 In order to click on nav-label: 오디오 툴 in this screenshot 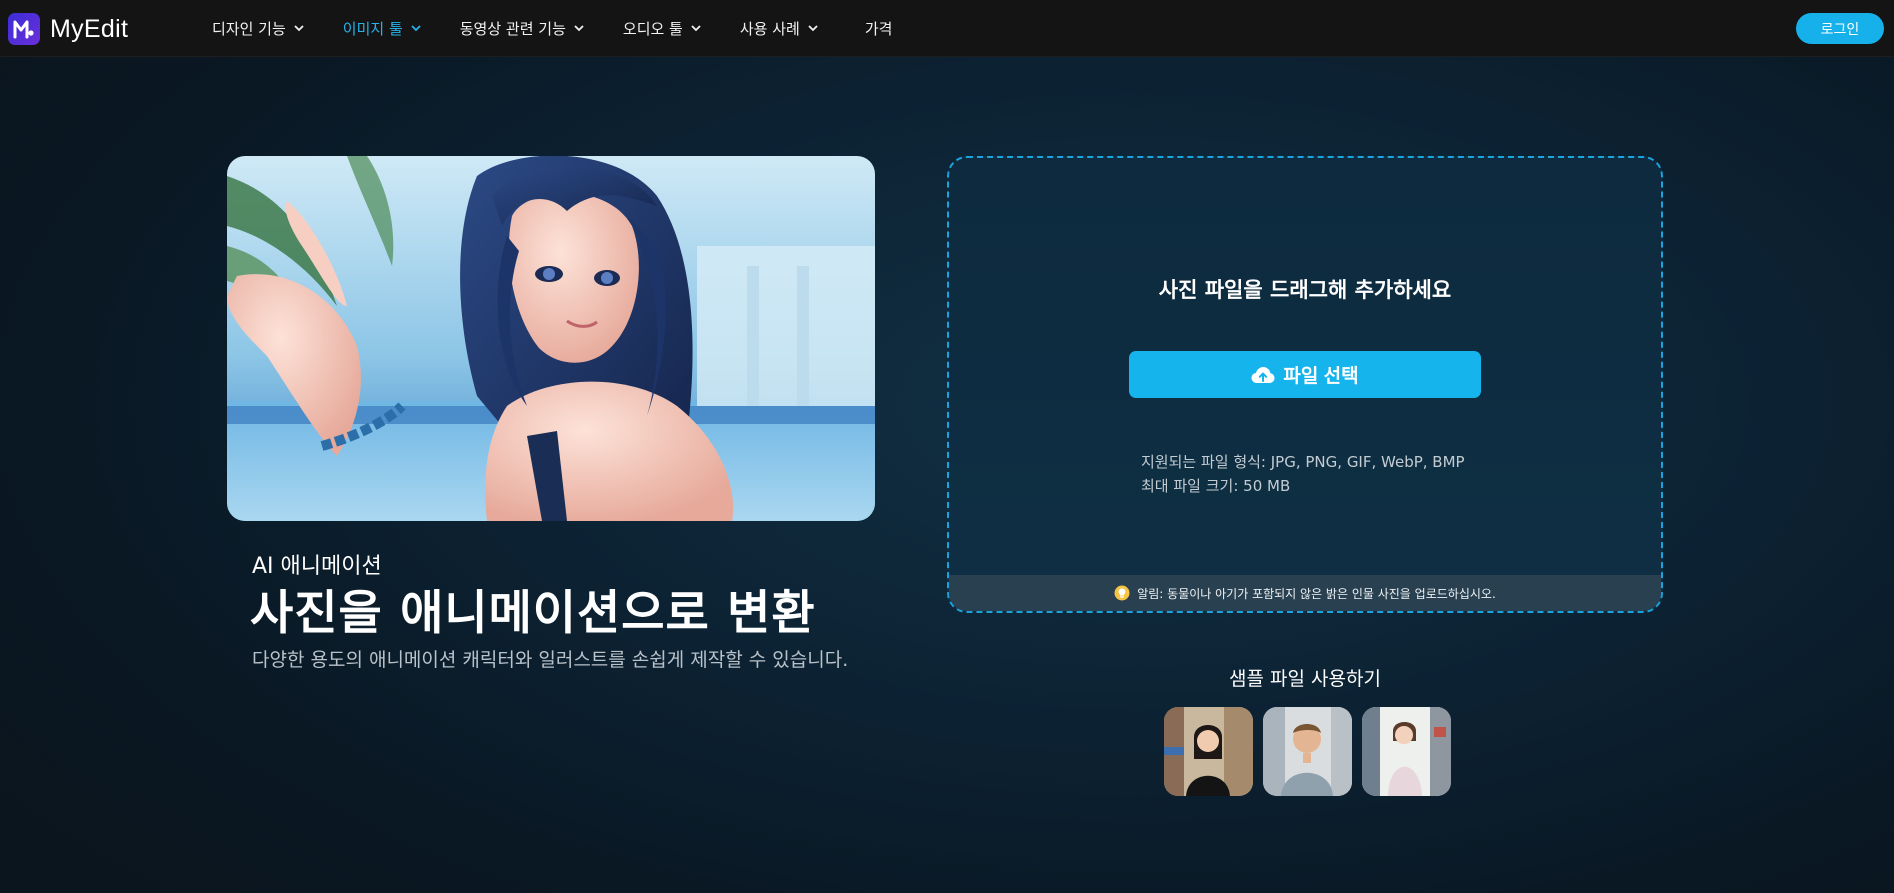, I will do `click(652, 28)`.